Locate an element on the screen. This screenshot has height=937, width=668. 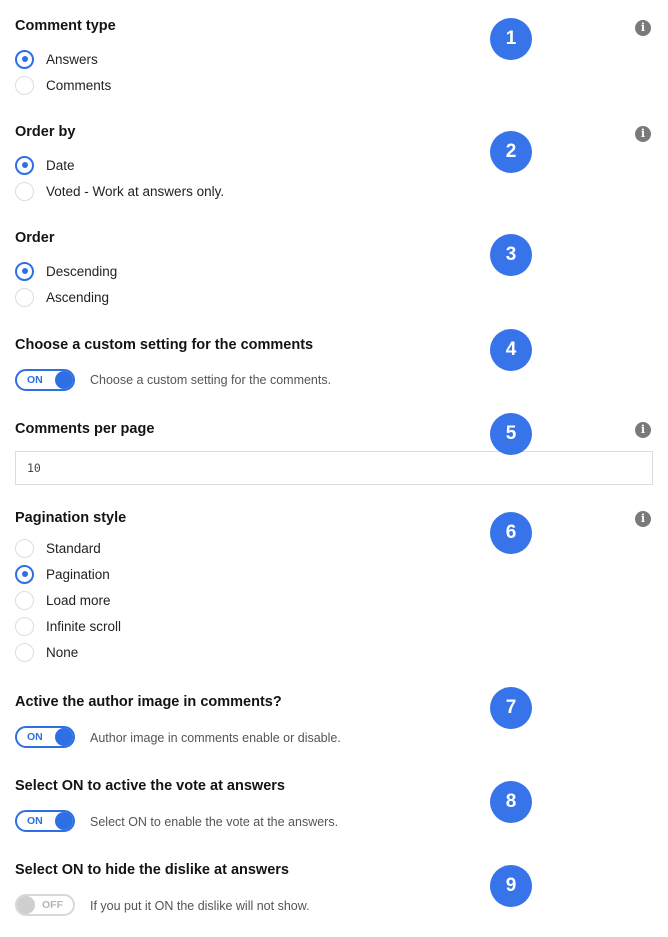
toggle-label: OFF is located at coordinates (52, 905).